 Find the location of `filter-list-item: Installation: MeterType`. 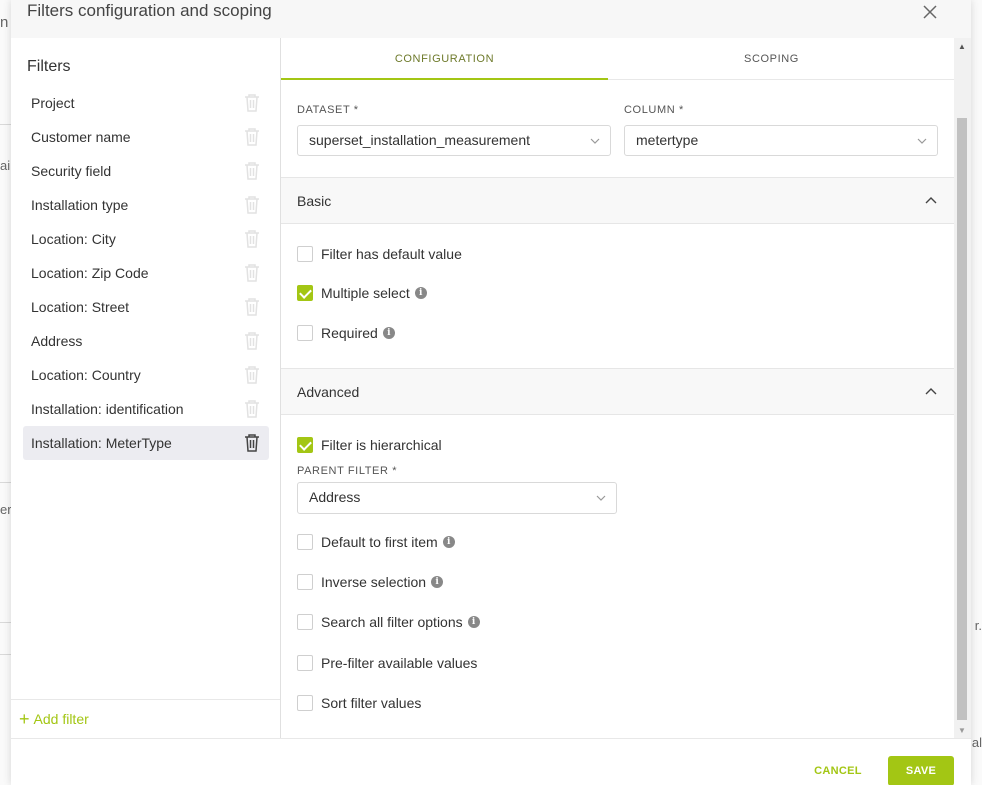

filter-list-item: Installation: MeterType is located at coordinates (146, 443).